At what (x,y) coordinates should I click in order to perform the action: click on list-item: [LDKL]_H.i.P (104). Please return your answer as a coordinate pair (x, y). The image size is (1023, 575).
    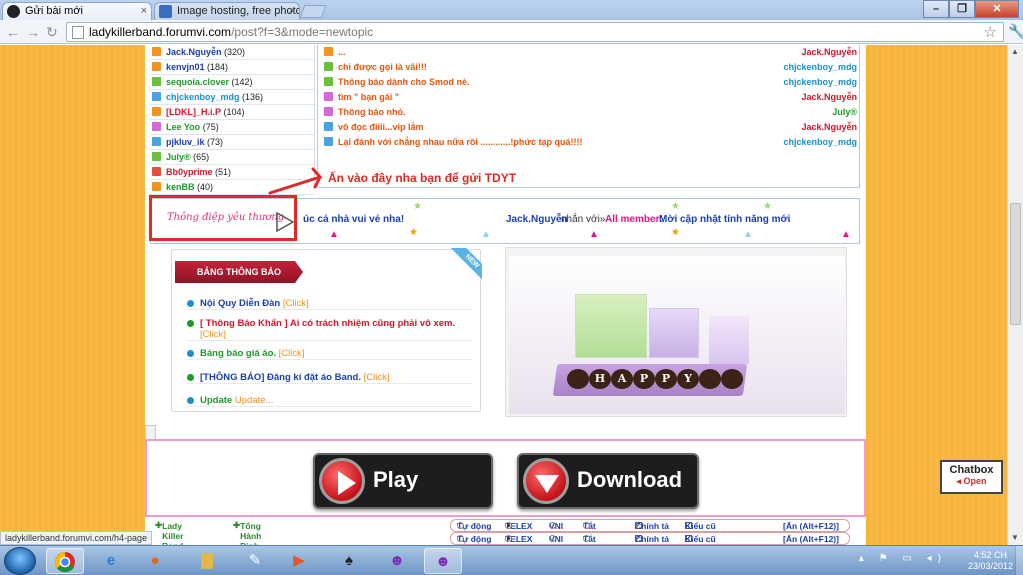
    Looking at the image, I should click on (232, 112).